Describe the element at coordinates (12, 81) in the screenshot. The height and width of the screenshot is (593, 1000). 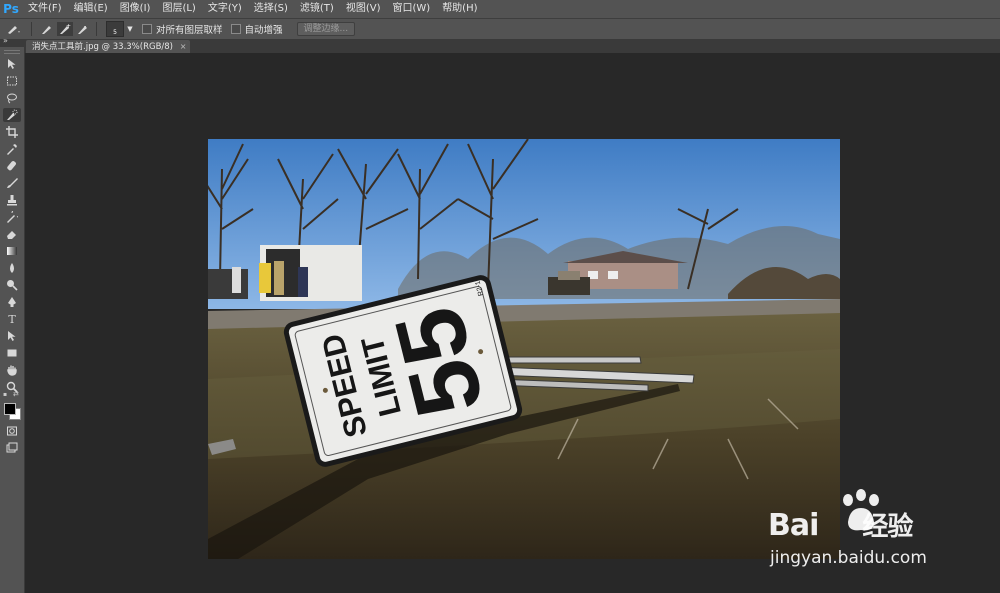
I see `marquee-tool-icon` at that location.